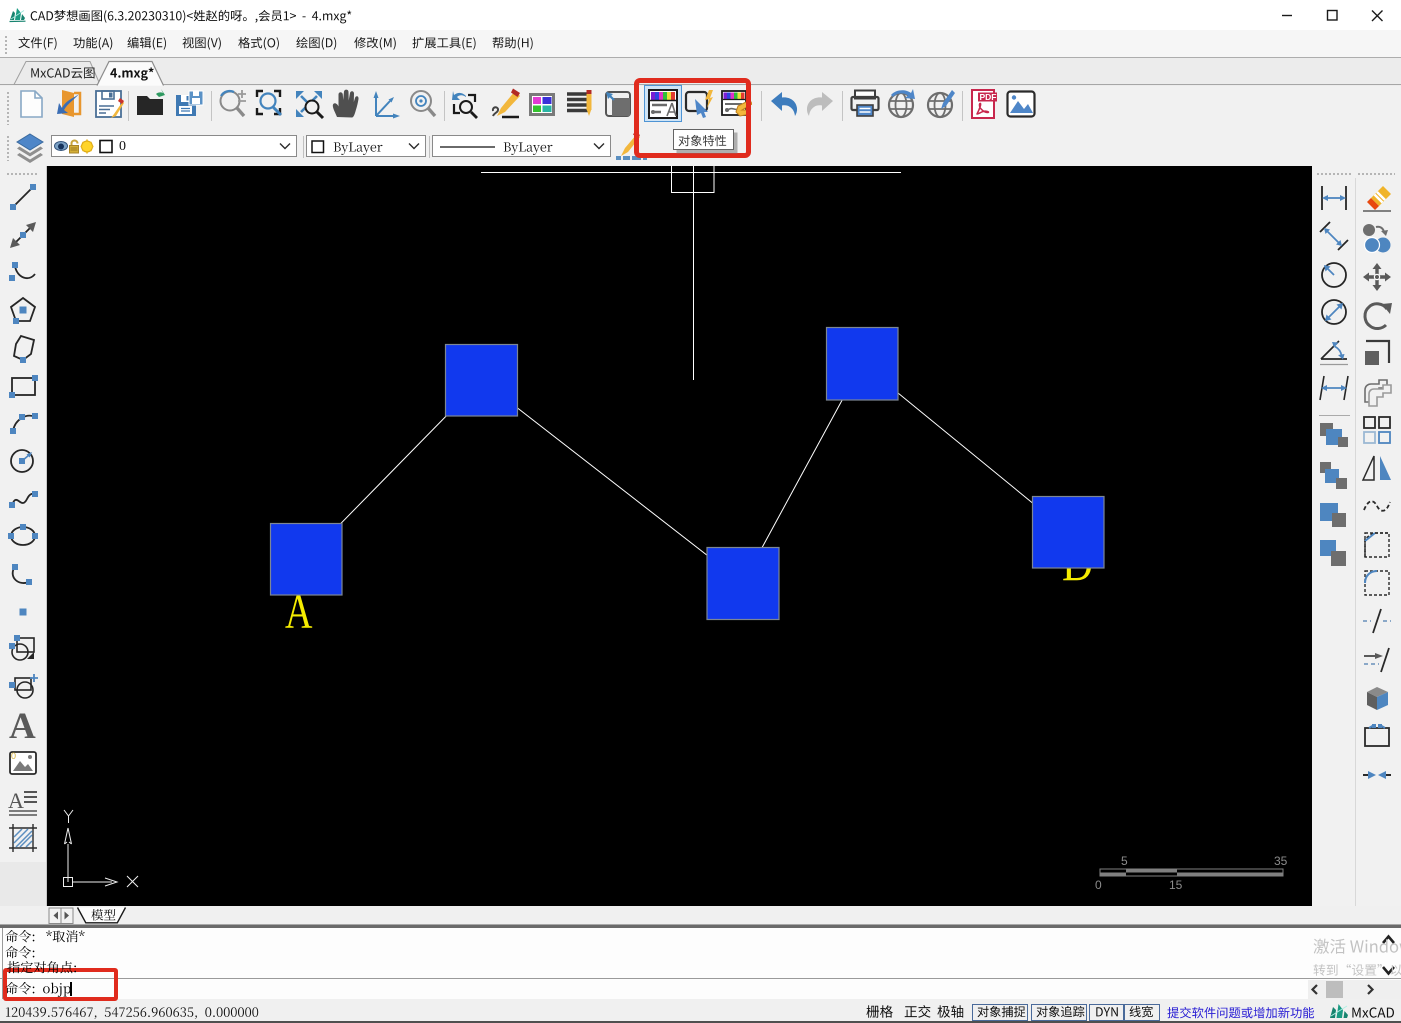 Image resolution: width=1401 pixels, height=1023 pixels. Describe the element at coordinates (1124, 861) in the screenshot. I see `svg-text: 5` at that location.